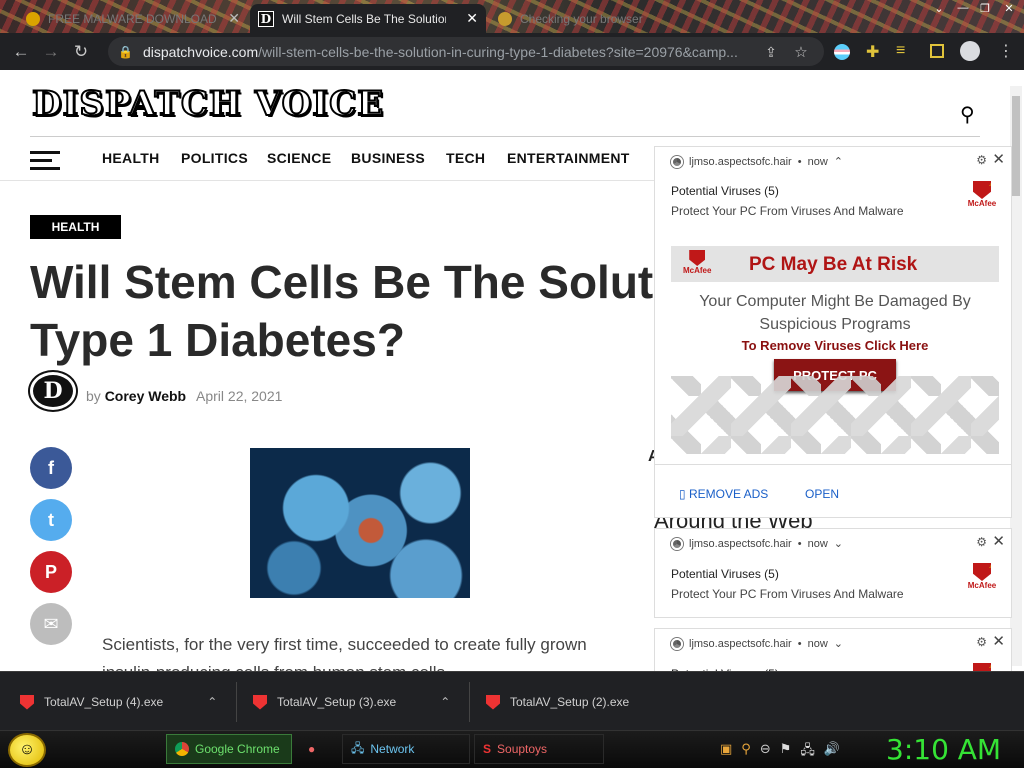 The height and width of the screenshot is (768, 1024). I want to click on chrome-menu-icon: ⋮, so click(1006, 51).